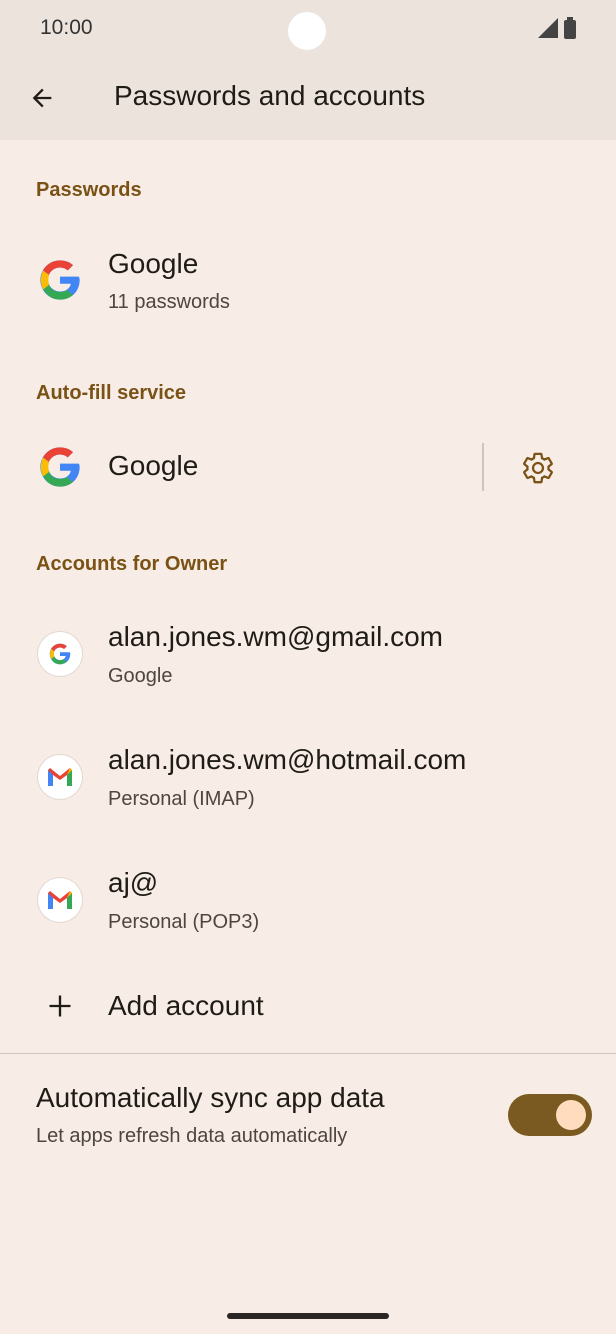 The image size is (616, 1334). Describe the element at coordinates (275, 636) in the screenshot. I see `account-email: alan.jones.wm@gmail.com` at that location.